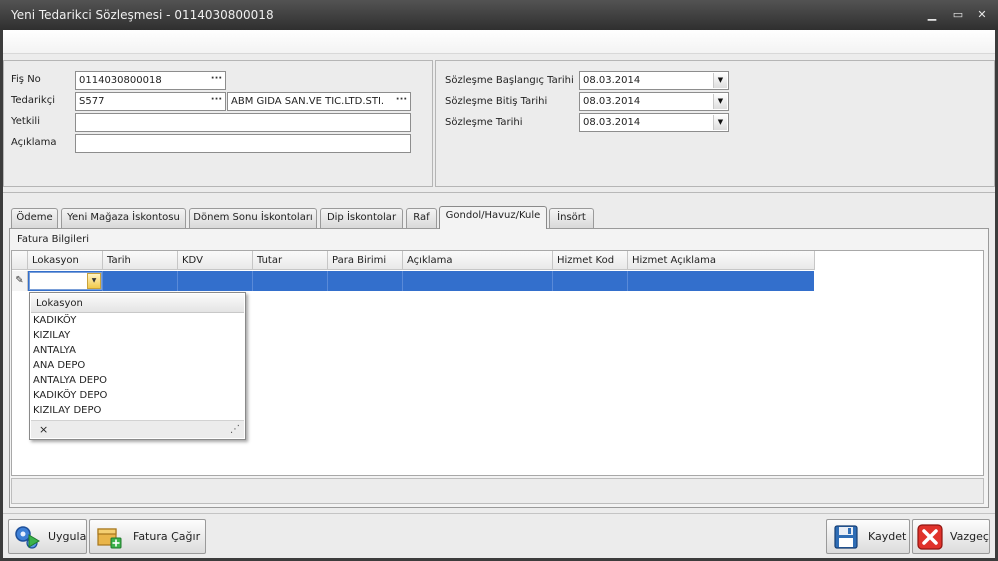  I want to click on tedarikci-name-field: ABM GIDA SAN.VE TIC.LTD.STI. ···, so click(319, 101).